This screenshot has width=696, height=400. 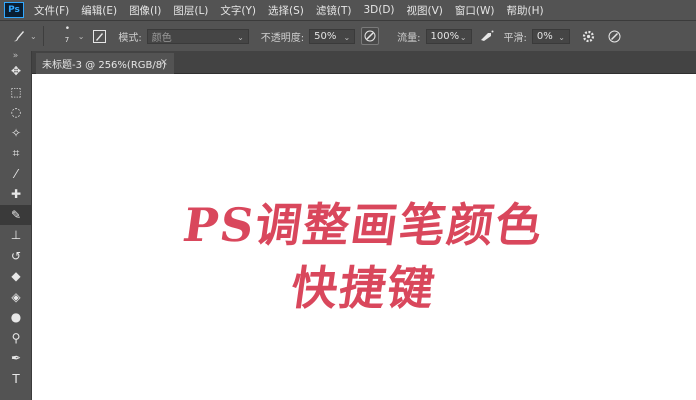 What do you see at coordinates (445, 36) in the screenshot?
I see `flow-value: 100%` at bounding box center [445, 36].